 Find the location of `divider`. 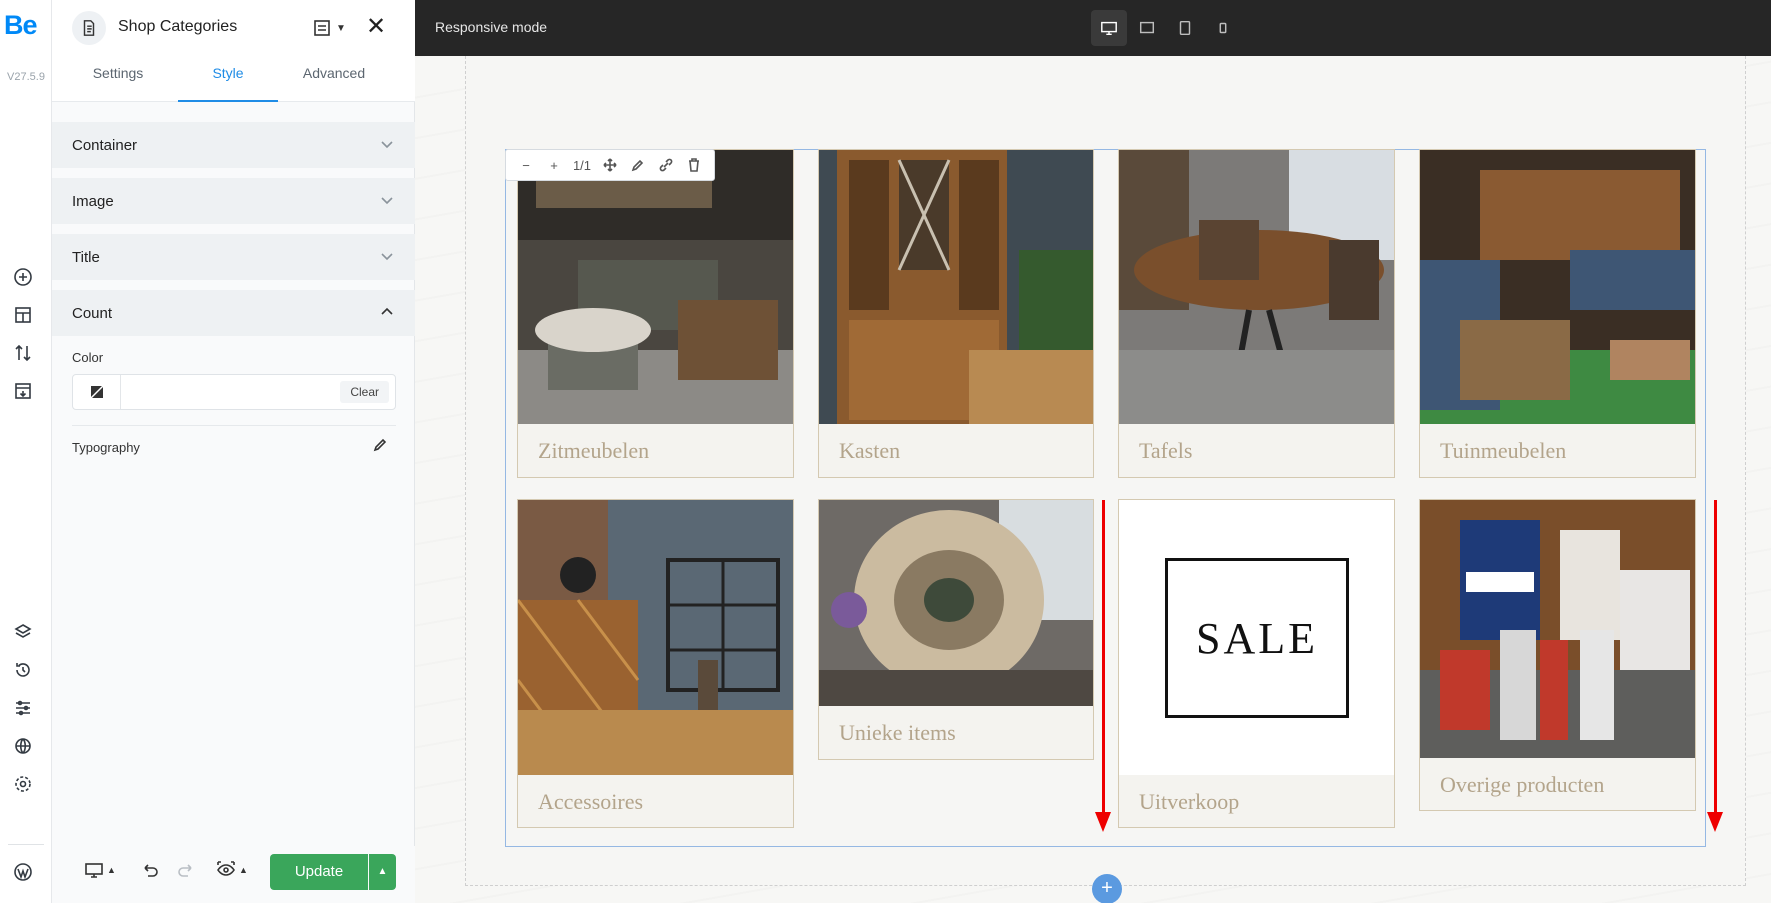

divider is located at coordinates (234, 425).